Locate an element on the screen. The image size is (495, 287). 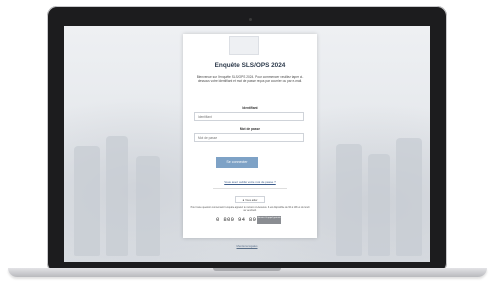
help-button: ●Vous aider is located at coordinates (250, 199).